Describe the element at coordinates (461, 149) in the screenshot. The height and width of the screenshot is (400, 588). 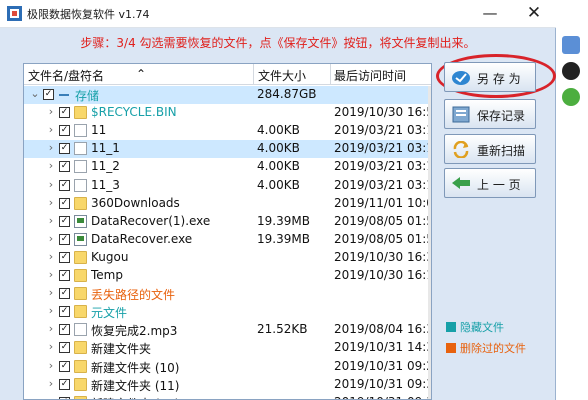
I see `refresh-icon` at that location.